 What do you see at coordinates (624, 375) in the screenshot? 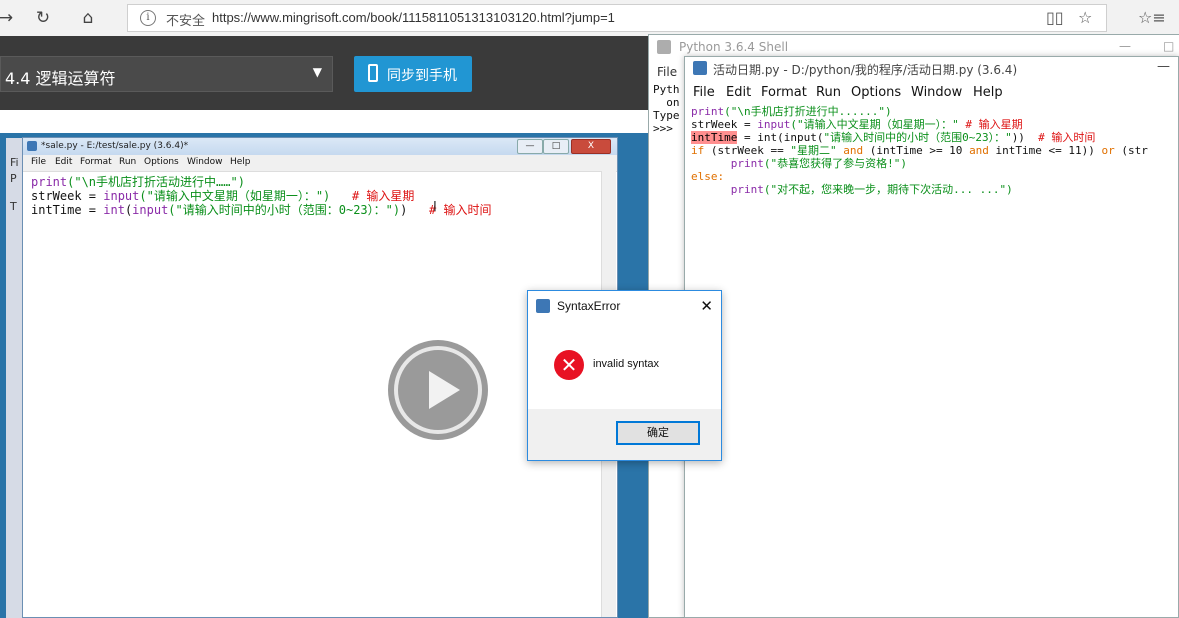
I see `syntax-error-dialog: SyntaxError ✕ ✕ invalid syntax 确定` at bounding box center [624, 375].